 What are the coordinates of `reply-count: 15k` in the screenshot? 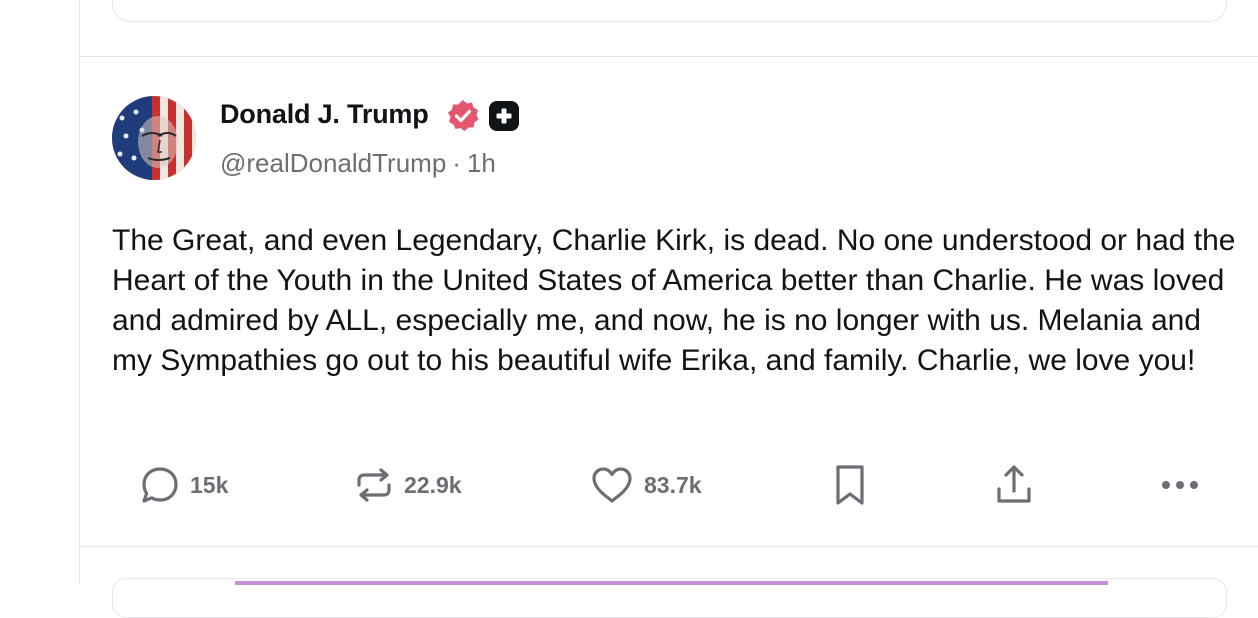 It's located at (209, 484).